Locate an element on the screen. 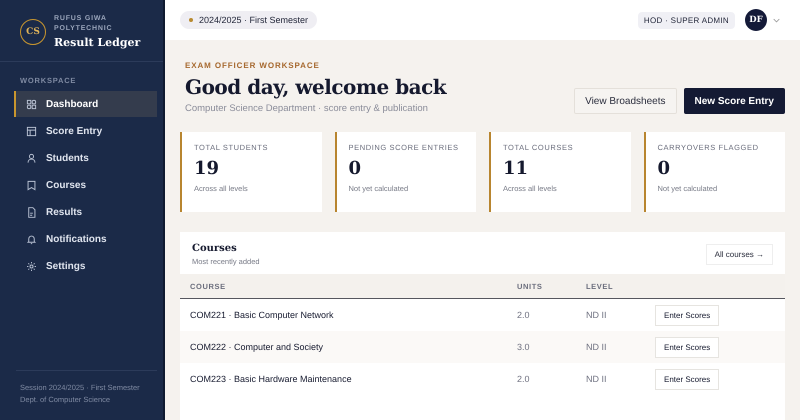 This screenshot has height=420, width=800. sidebar-item: Results is located at coordinates (85, 212).